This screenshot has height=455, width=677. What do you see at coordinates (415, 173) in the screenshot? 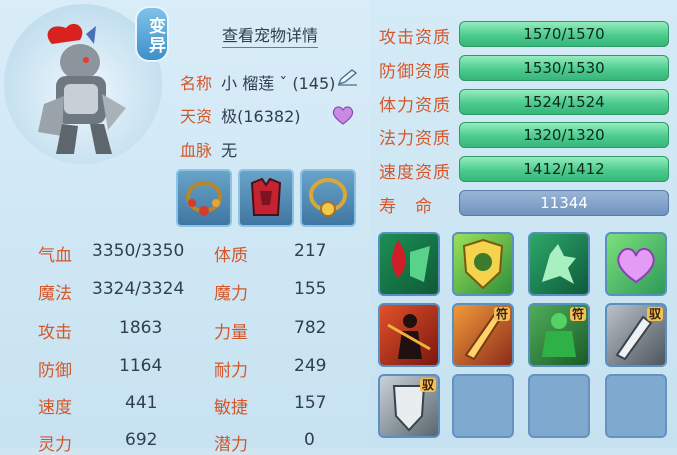
I see `qualification-label: 速度资质` at bounding box center [415, 173].